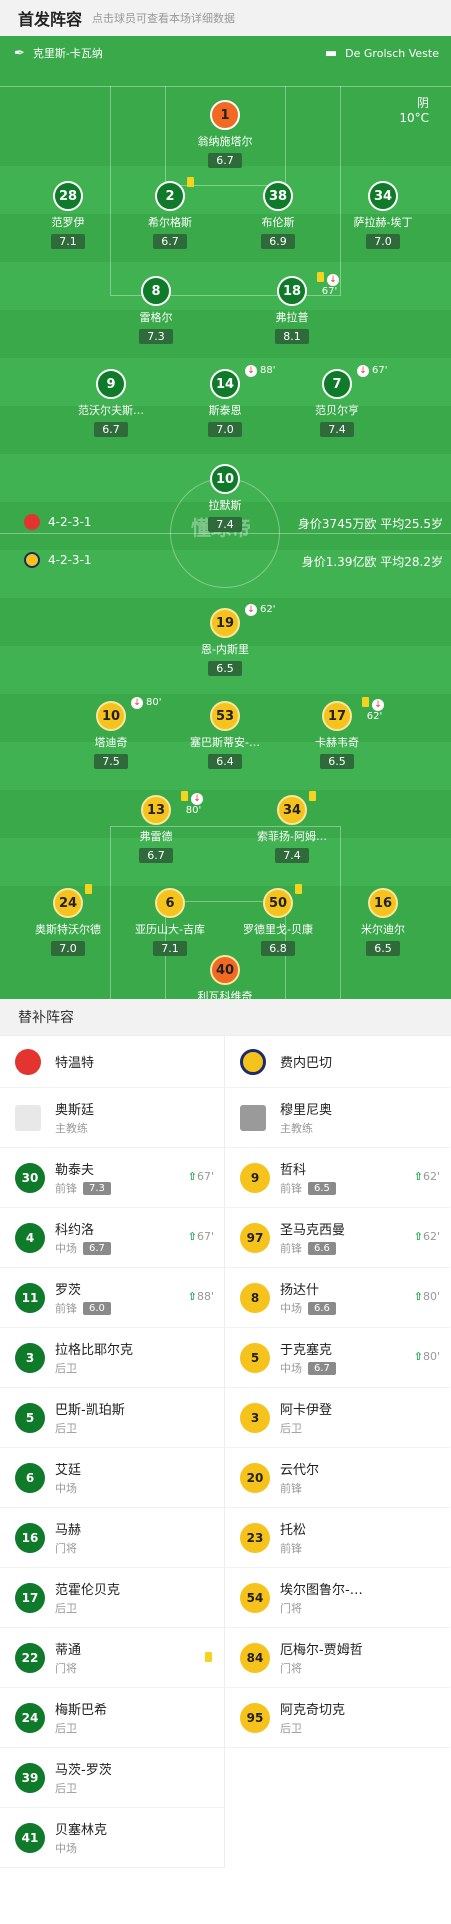 The image size is (451, 1924). What do you see at coordinates (112, 1178) in the screenshot?
I see `sub-row: 30 勒泰夫 前锋 7.3 ⇧67'` at bounding box center [112, 1178].